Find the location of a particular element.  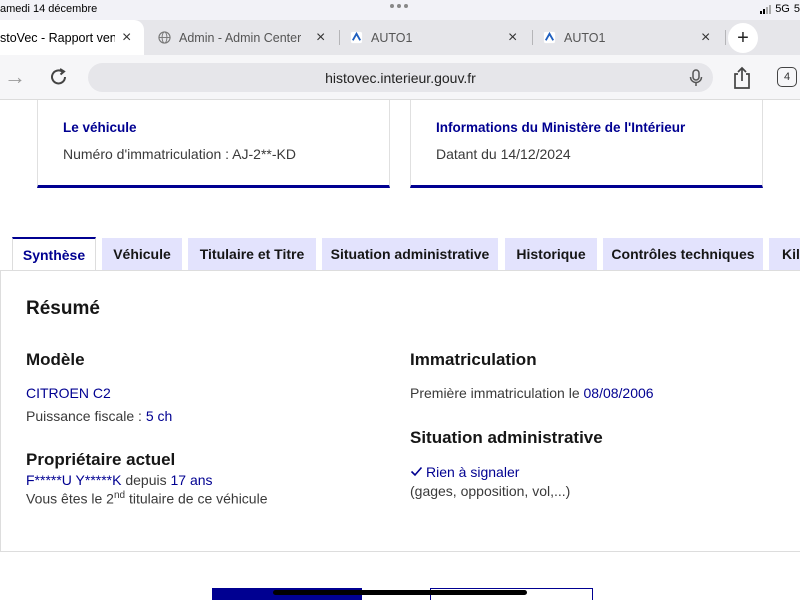

url-text: histovec.interieur.gouv.fr is located at coordinates (400, 77).